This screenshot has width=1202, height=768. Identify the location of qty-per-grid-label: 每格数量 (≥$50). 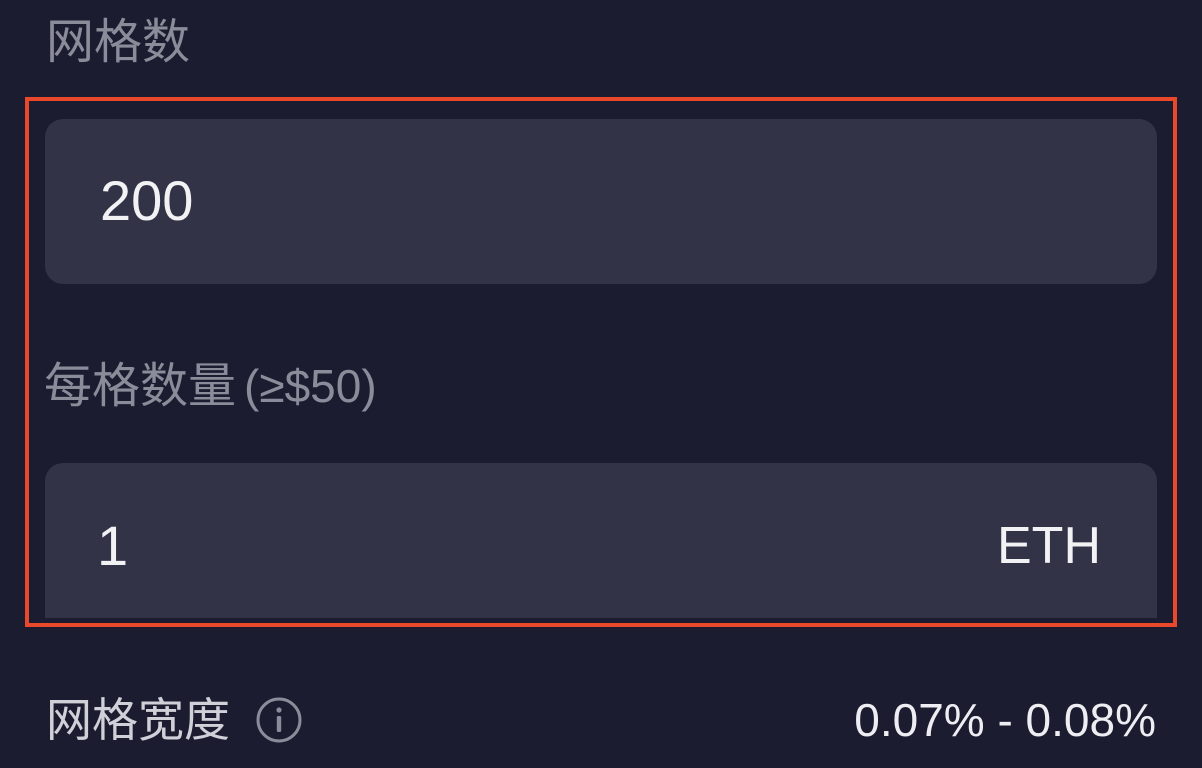
(210, 386).